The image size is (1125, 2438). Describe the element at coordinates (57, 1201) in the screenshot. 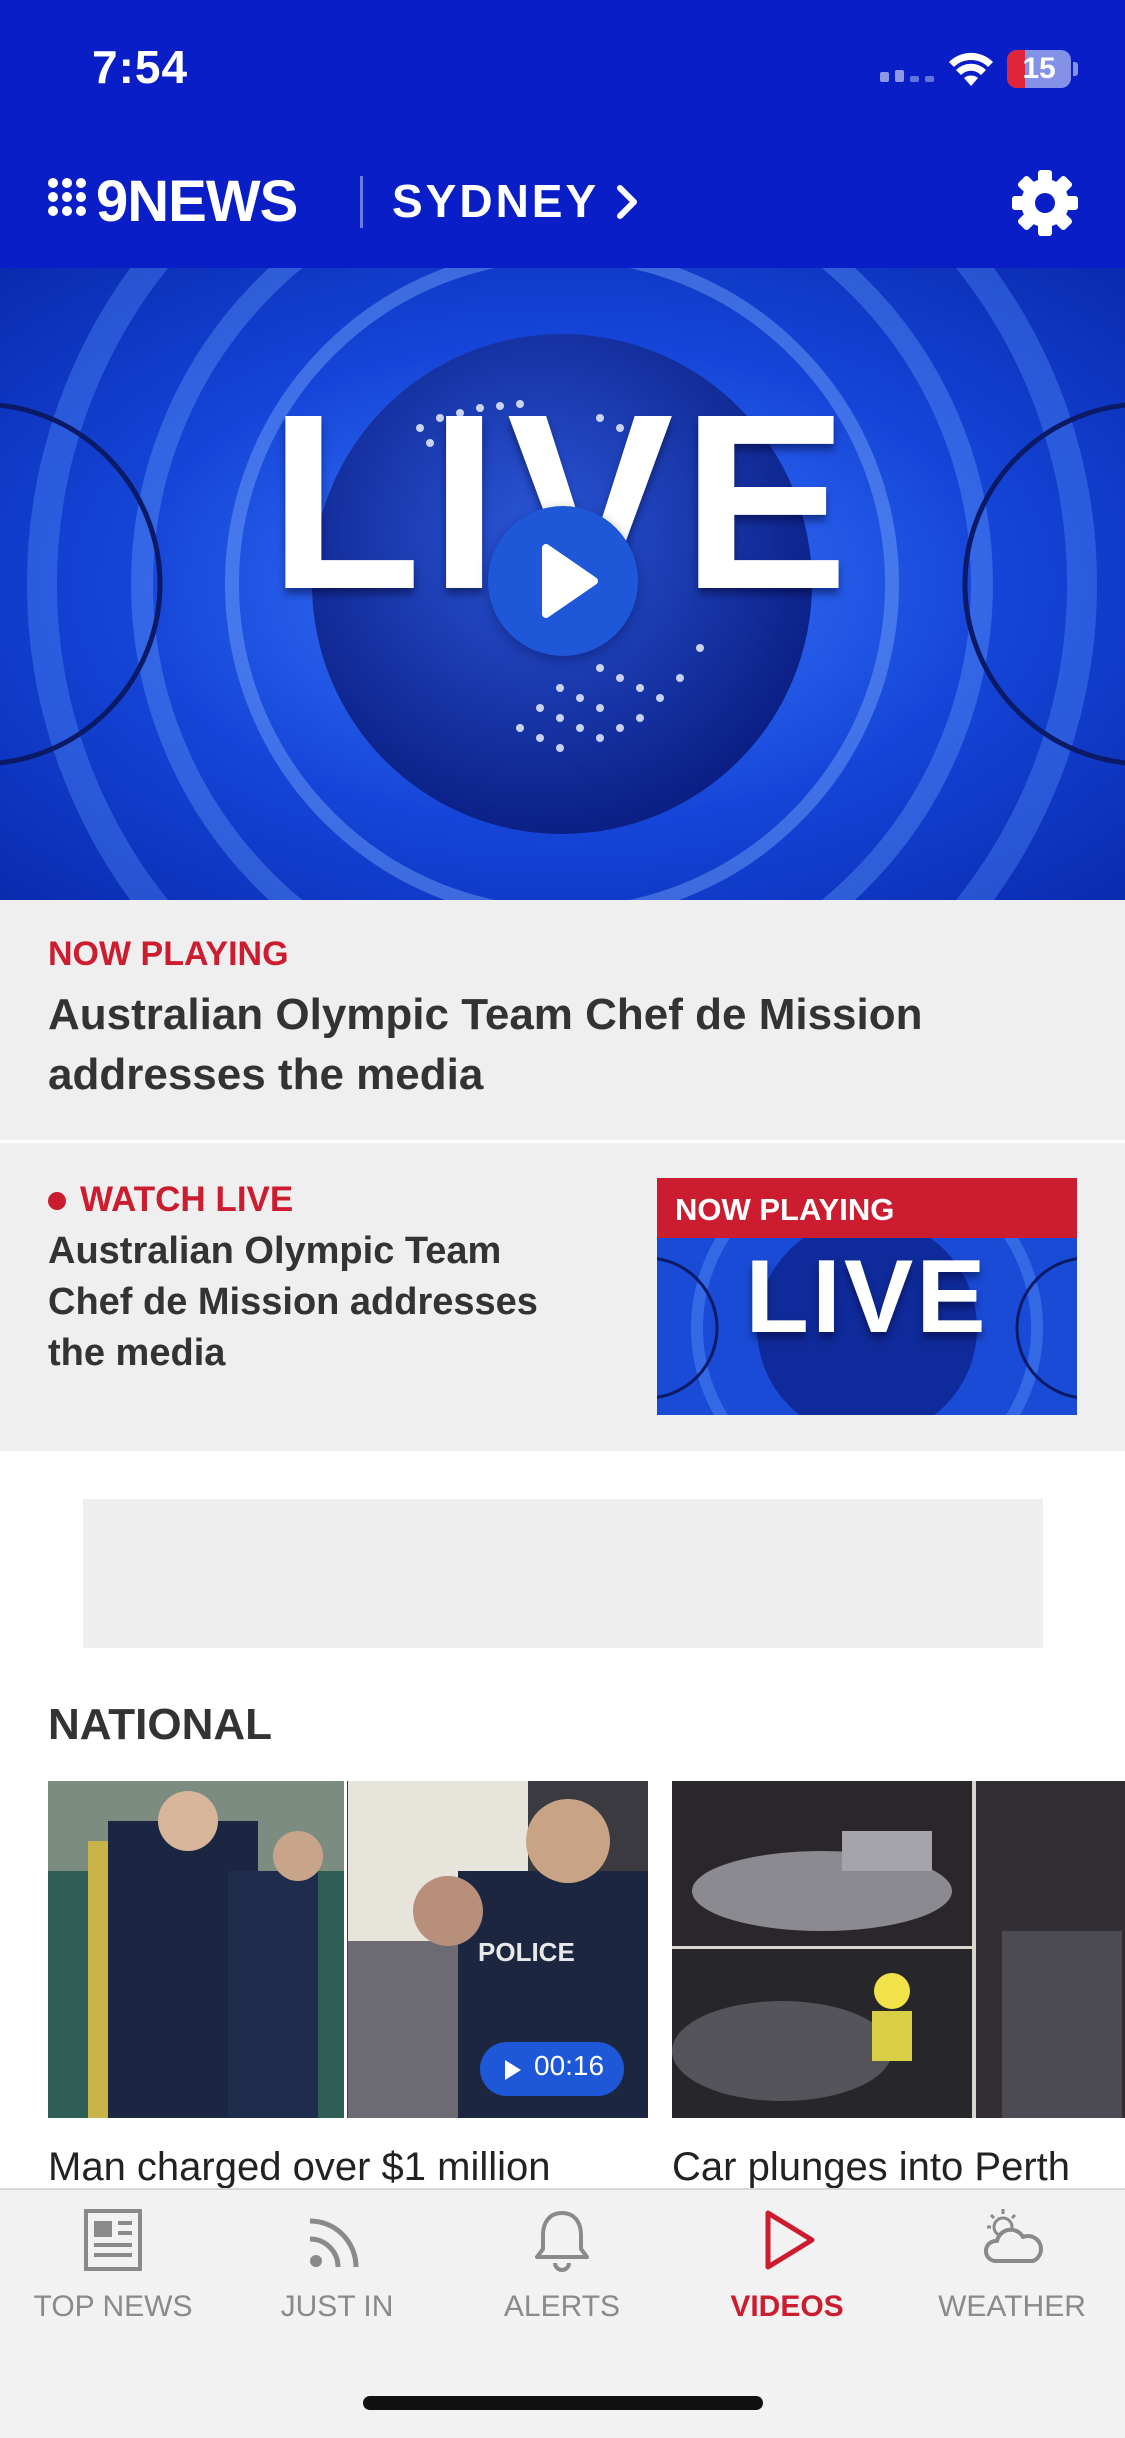

I see `live-dot-icon` at that location.